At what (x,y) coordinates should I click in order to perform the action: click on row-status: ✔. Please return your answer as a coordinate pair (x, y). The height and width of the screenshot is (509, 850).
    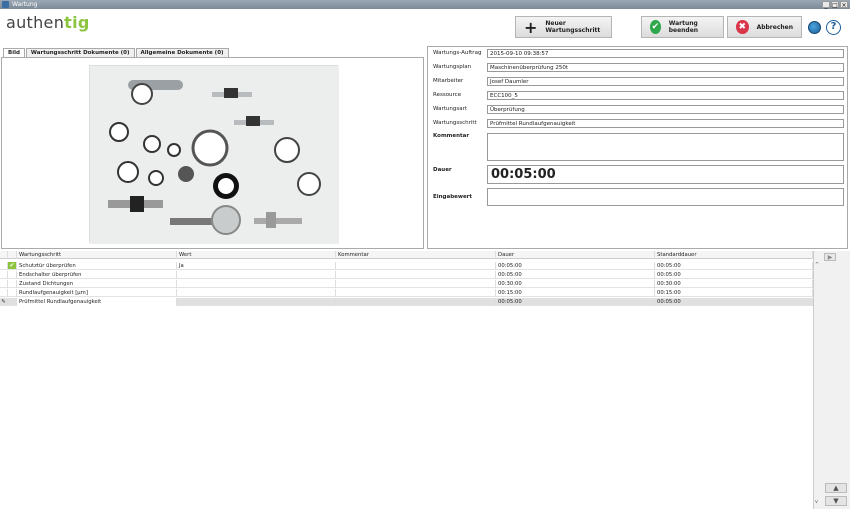
    Looking at the image, I should click on (12, 266).